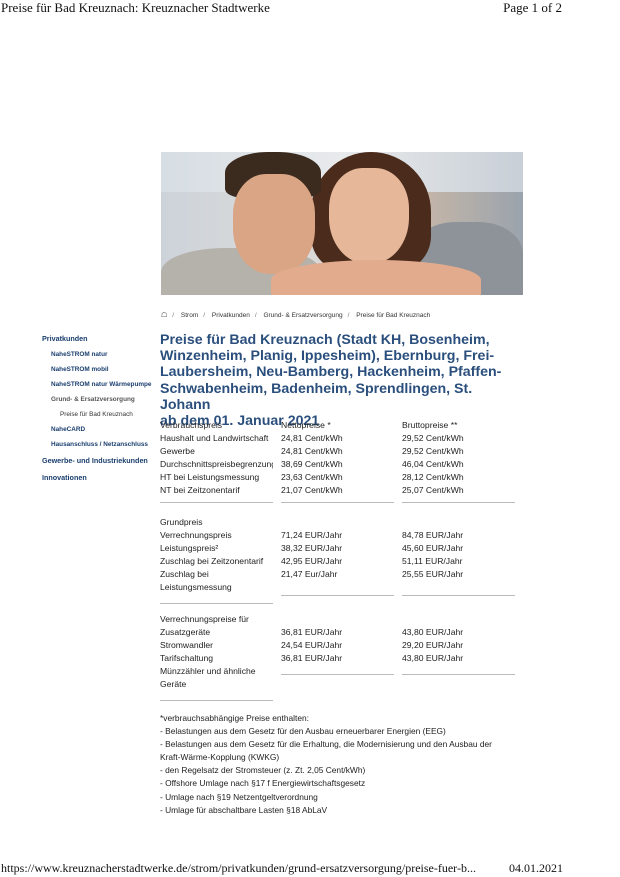 This screenshot has width=620, height=877. Describe the element at coordinates (93, 399) in the screenshot. I see `sidebar-item-grundversorgung: Grund- & Ersatzversorgung` at that location.